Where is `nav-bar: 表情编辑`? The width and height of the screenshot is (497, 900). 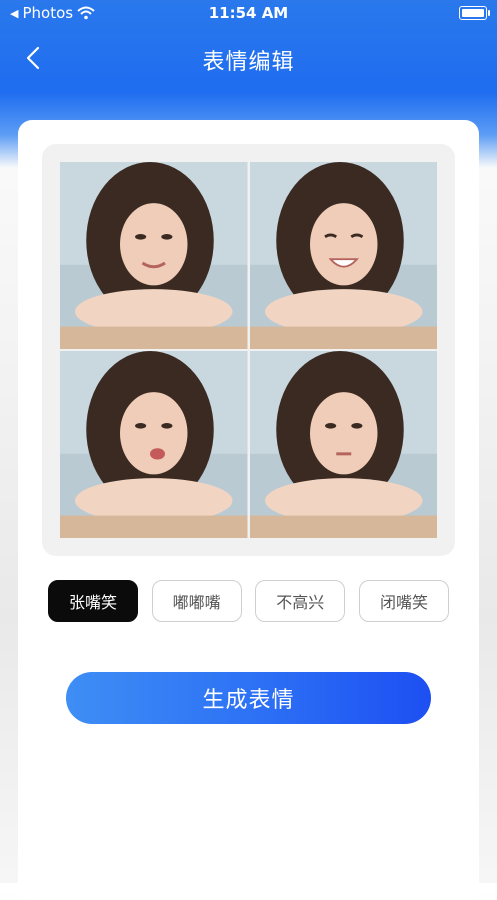
nav-bar: 表情编辑 is located at coordinates (248, 58).